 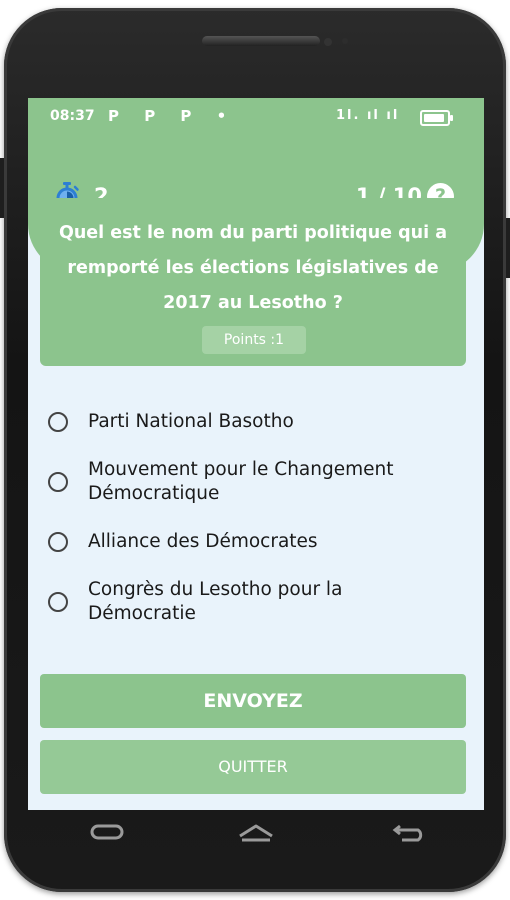 What do you see at coordinates (345, 41) in the screenshot?
I see `proximity-sensor` at bounding box center [345, 41].